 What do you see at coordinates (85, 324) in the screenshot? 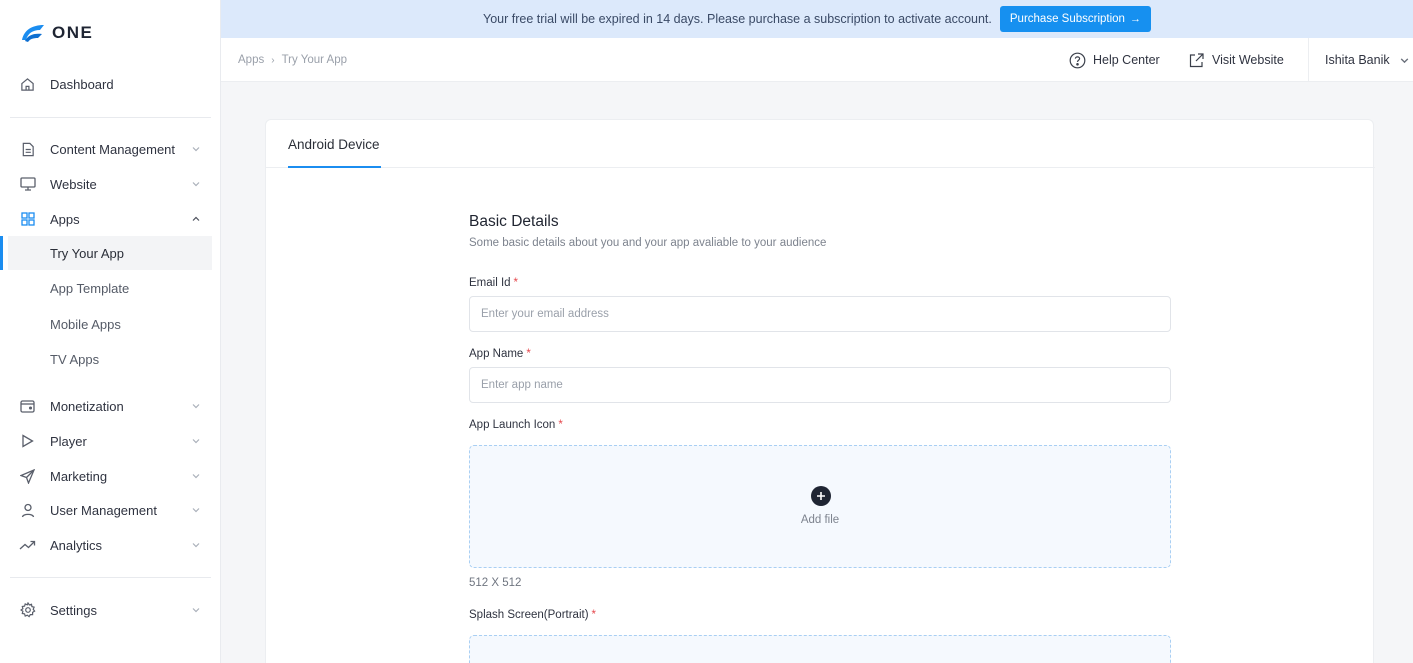
I see `sidebar-item-label: Mobile Apps` at bounding box center [85, 324].